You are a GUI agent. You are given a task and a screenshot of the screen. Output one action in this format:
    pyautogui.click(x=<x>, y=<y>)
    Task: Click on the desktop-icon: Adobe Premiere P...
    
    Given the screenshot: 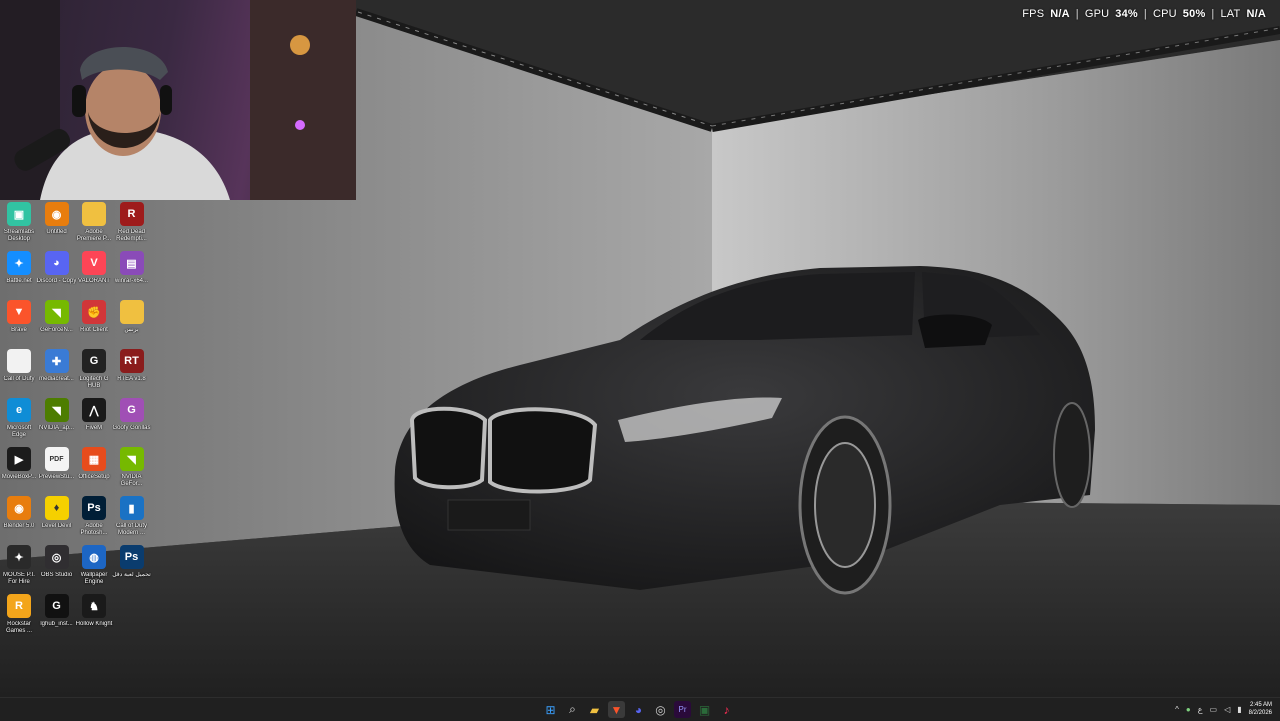 What is the action you would take?
    pyautogui.click(x=94, y=224)
    